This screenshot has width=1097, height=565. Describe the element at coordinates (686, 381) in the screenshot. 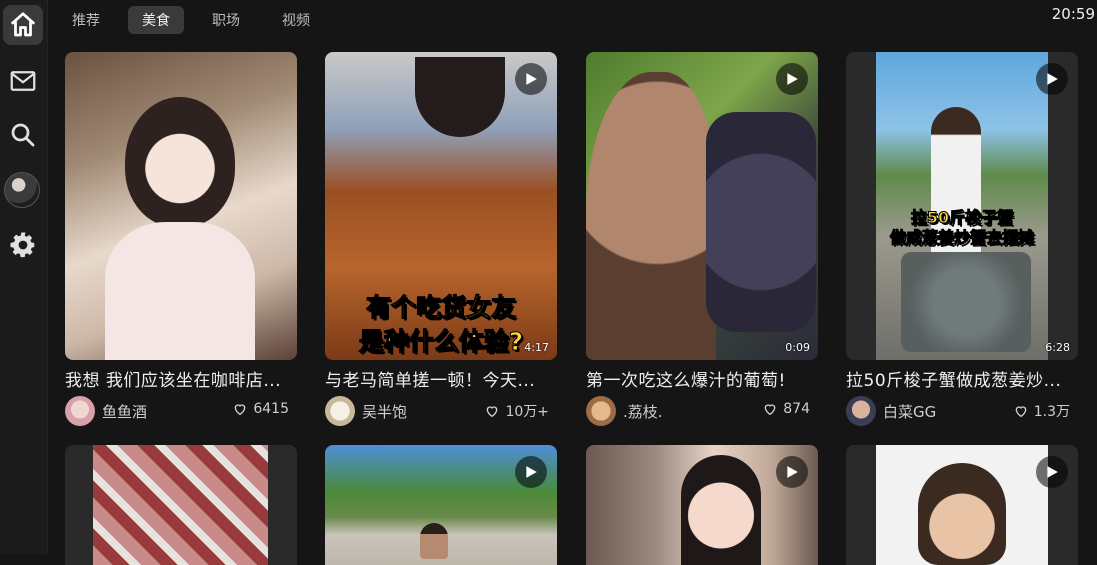

I see `card-title: 第一次吃这么爆汁的葡萄!` at that location.